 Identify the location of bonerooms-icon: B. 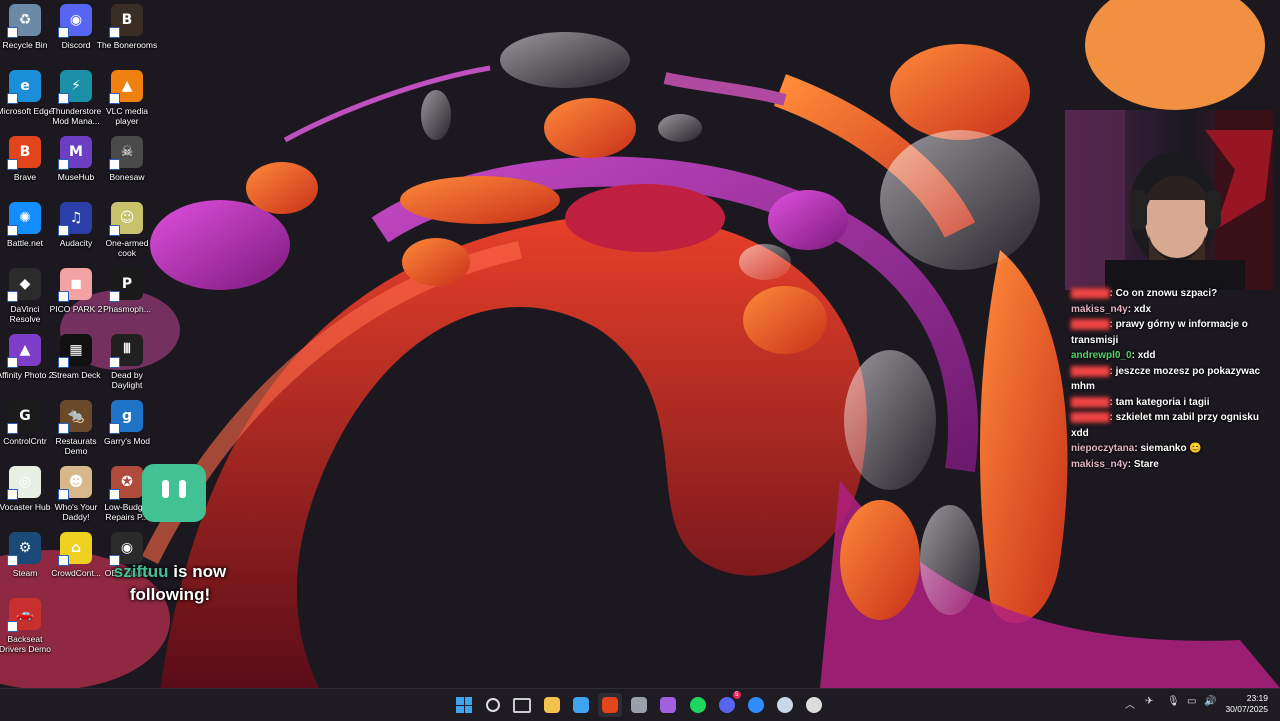
(126, 21).